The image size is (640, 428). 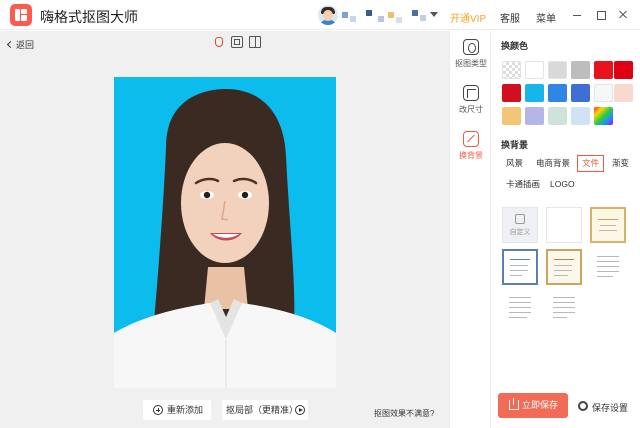 I want to click on chevron-down-icon, so click(x=434, y=14).